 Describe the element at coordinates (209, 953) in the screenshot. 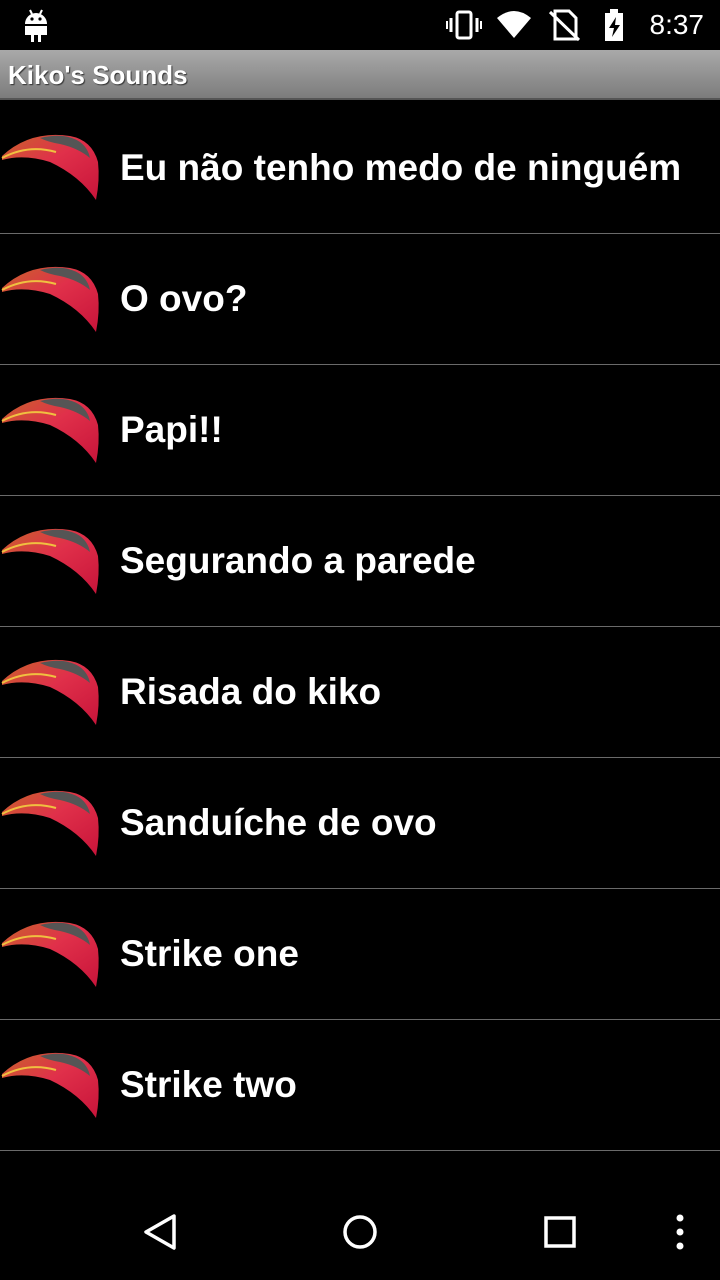

I see `sound-label: Strike one` at that location.